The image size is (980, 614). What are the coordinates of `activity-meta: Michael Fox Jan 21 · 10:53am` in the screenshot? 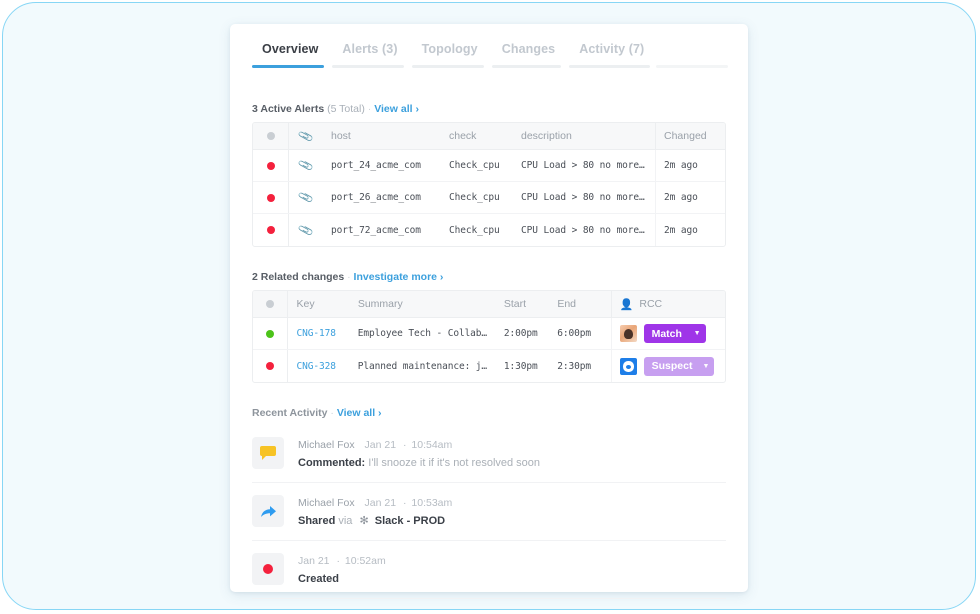 It's located at (375, 503).